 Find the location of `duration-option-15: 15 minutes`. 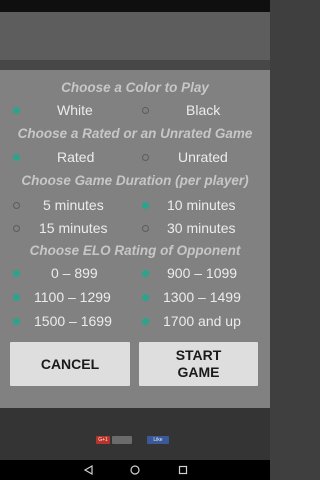

duration-option-15: 15 minutes is located at coordinates (67, 228).